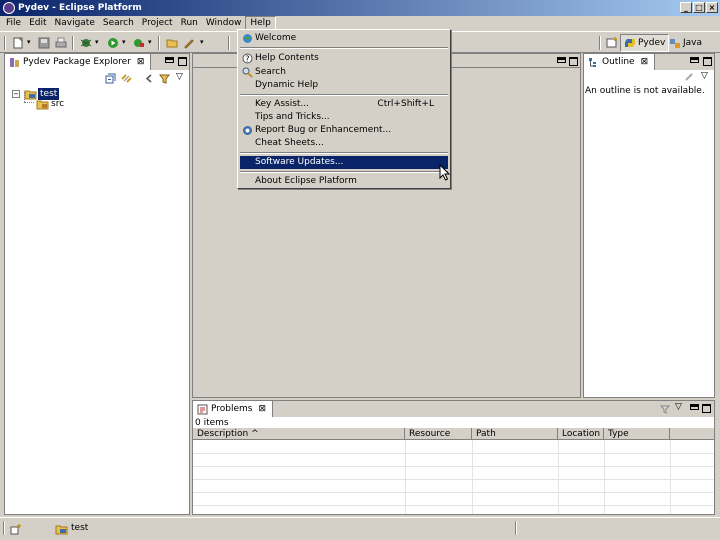  I want to click on debug-dropdown-arrow-icon: ▾, so click(97, 42).